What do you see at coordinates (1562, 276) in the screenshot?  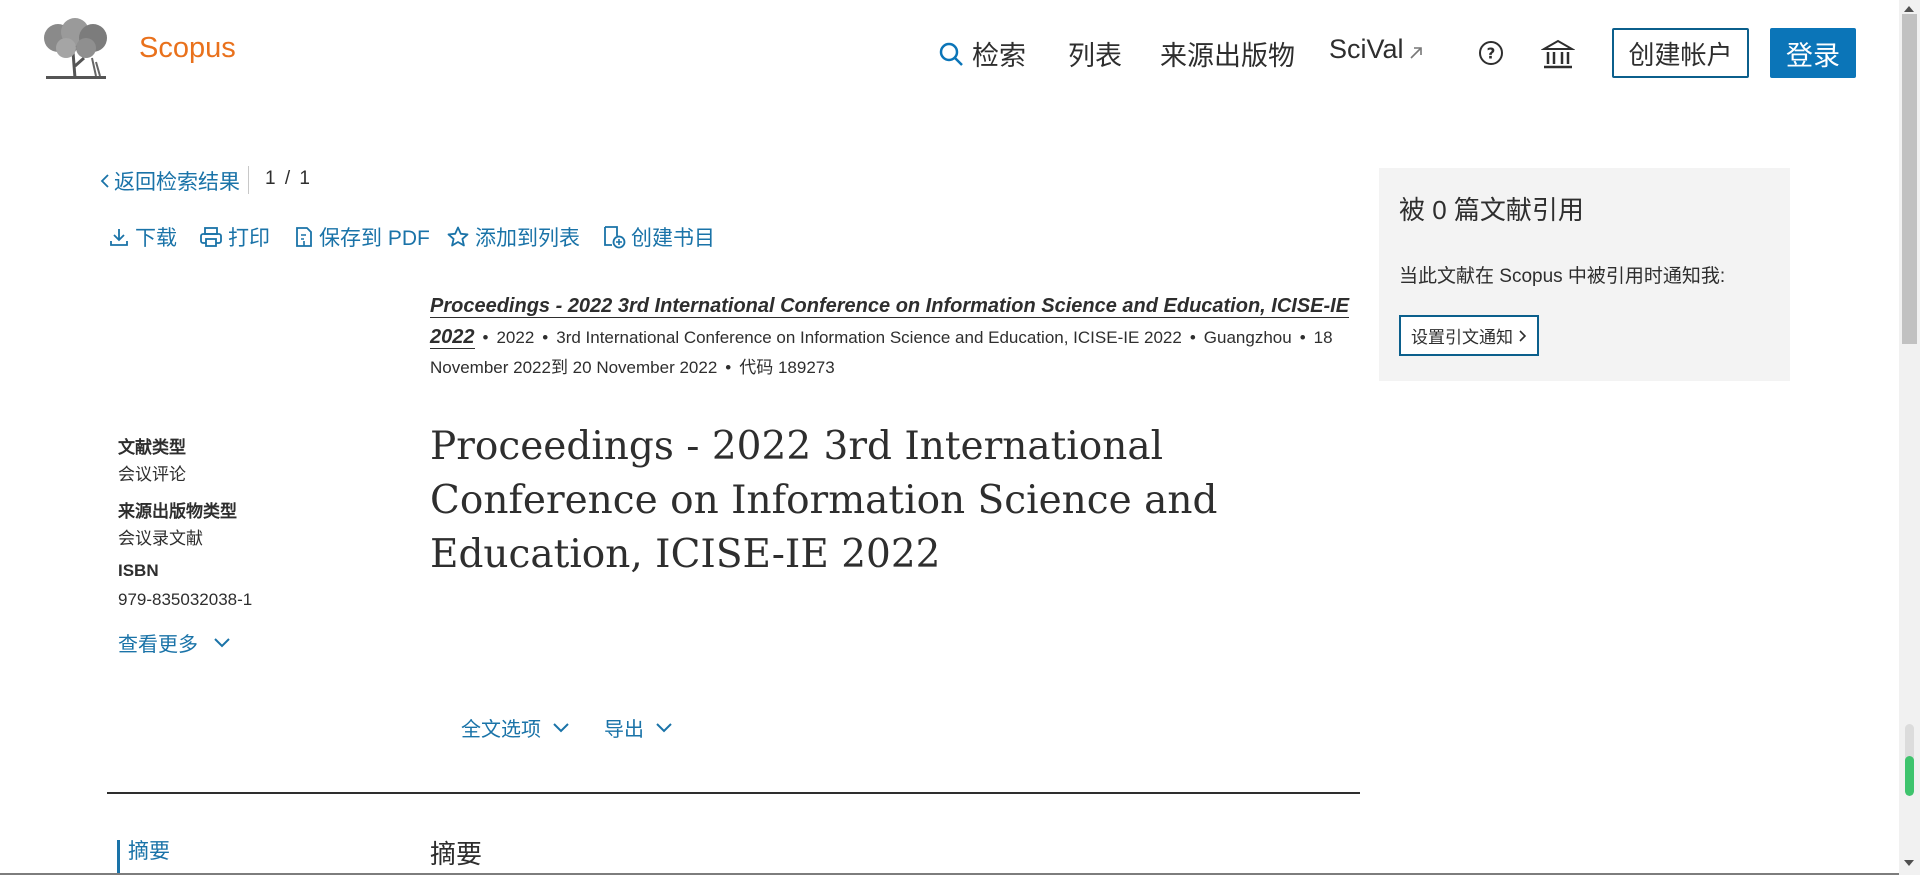 I see `cited-by-notice: 当此文献在 Scopus 中被引用时通知我:` at bounding box center [1562, 276].